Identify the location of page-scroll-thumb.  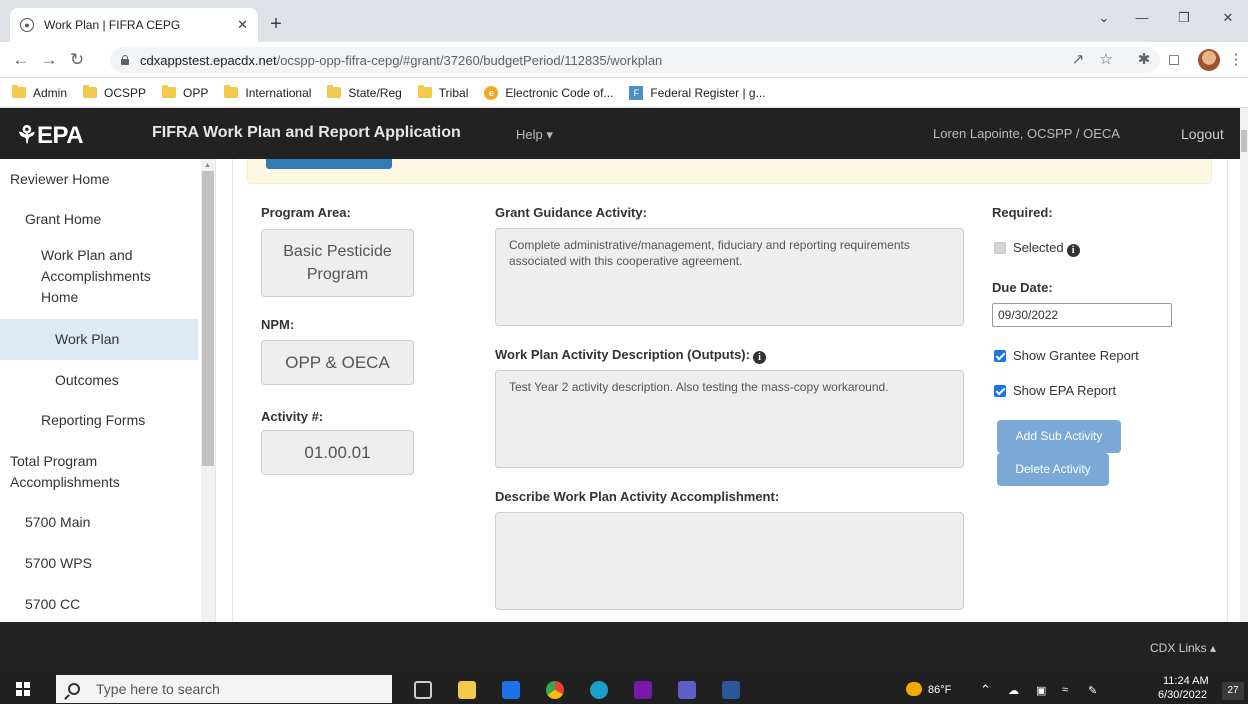
(1244, 141).